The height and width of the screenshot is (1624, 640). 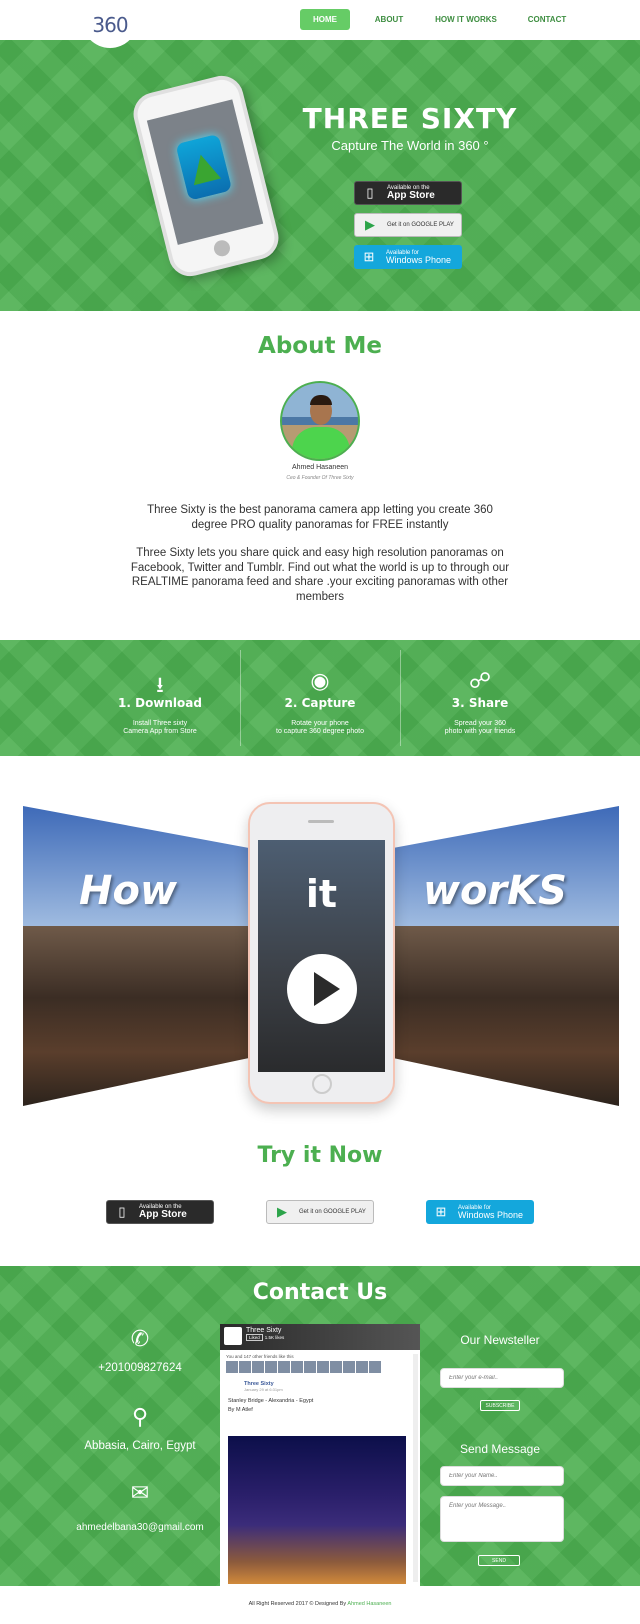 What do you see at coordinates (271, 1401) in the screenshot?
I see `fb-post-text: Stanley Bridge - Alexandria - Egypt` at bounding box center [271, 1401].